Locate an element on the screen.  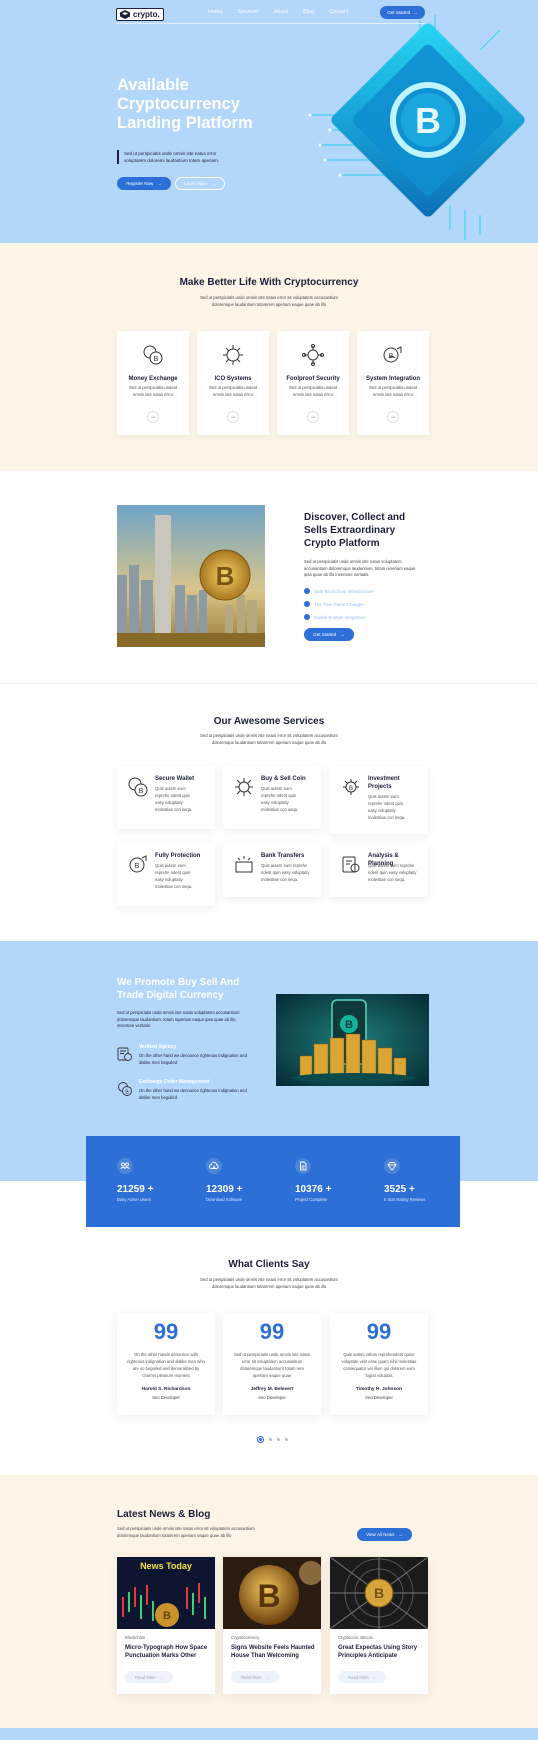
blog-image: B is located at coordinates (272, 1593).